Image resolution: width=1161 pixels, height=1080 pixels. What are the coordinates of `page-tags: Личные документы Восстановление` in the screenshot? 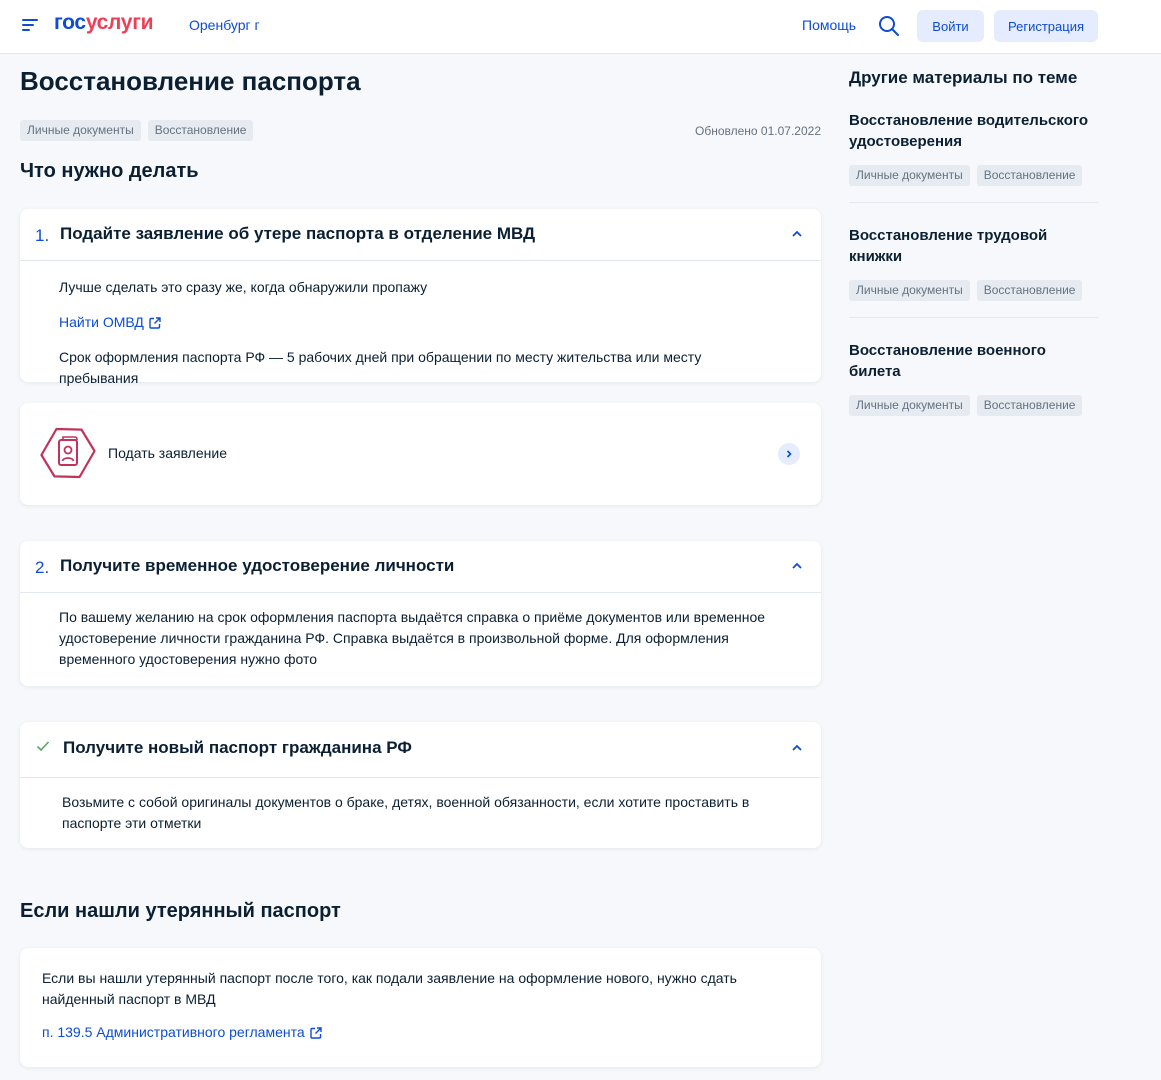 It's located at (137, 130).